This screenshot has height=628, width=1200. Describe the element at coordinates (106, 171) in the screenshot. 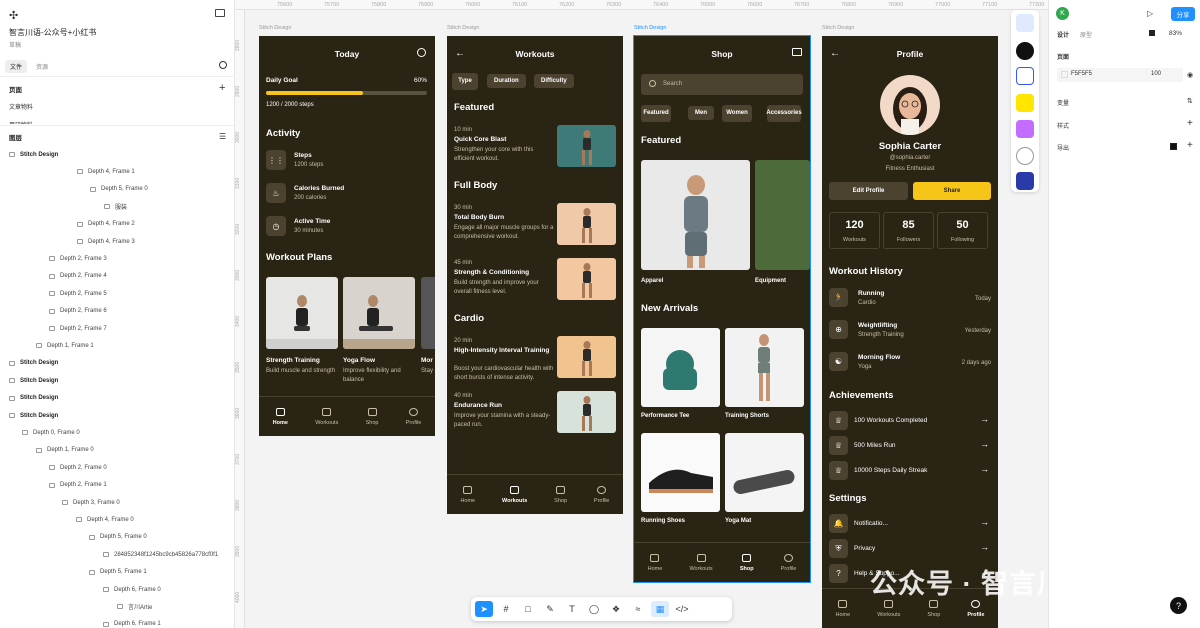

I see `layer-item: Depth 4, Frame 1` at that location.